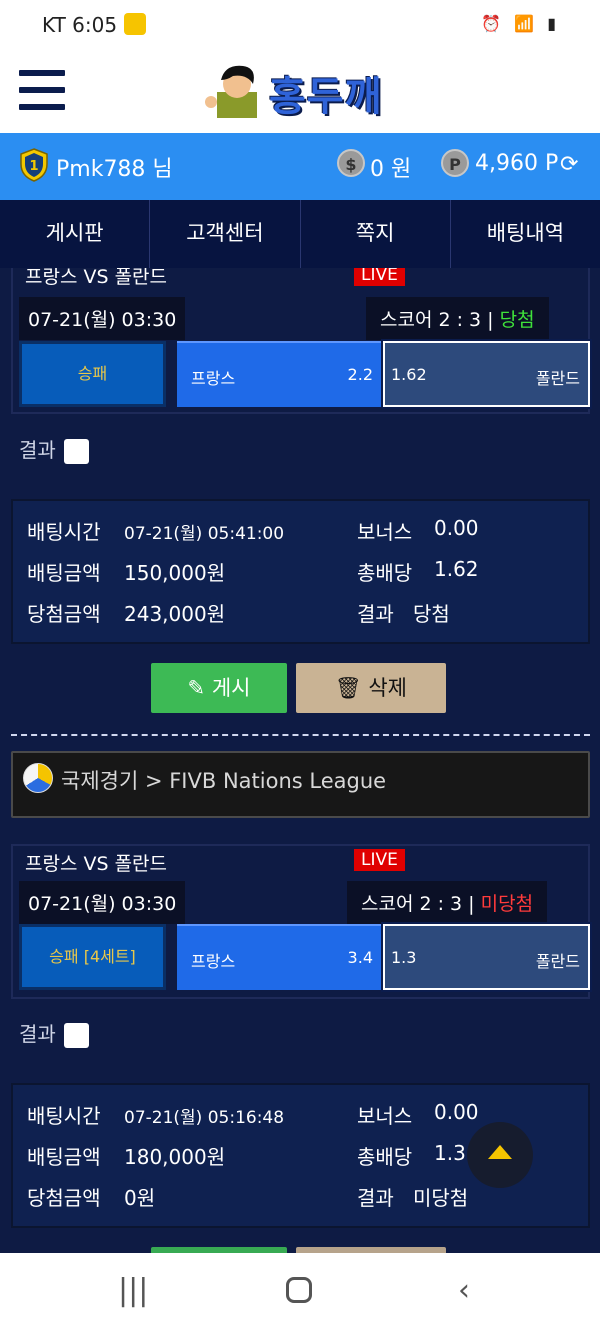 This screenshot has height=1333, width=600. I want to click on money-coin-icon: $, so click(351, 163).